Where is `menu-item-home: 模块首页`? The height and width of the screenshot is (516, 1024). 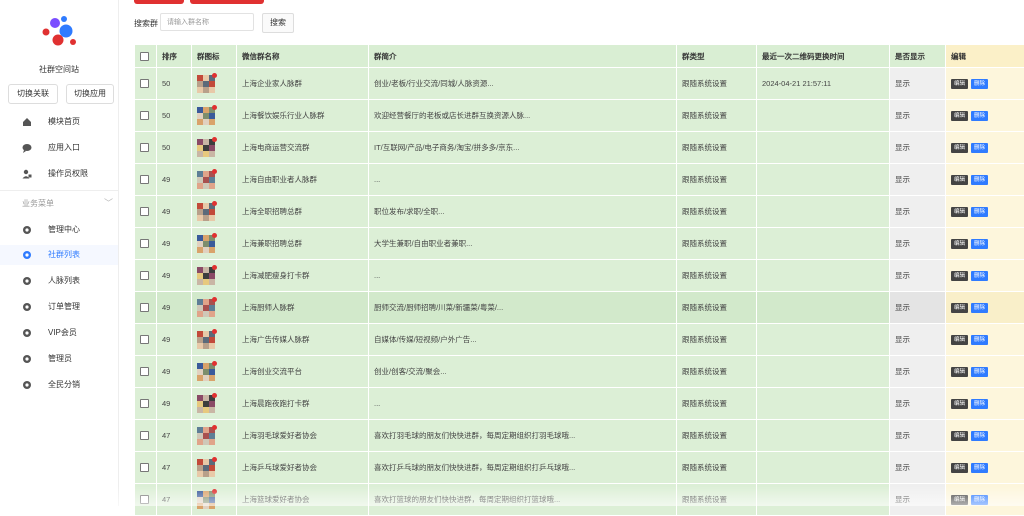 menu-item-home: 模块首页 is located at coordinates (59, 122).